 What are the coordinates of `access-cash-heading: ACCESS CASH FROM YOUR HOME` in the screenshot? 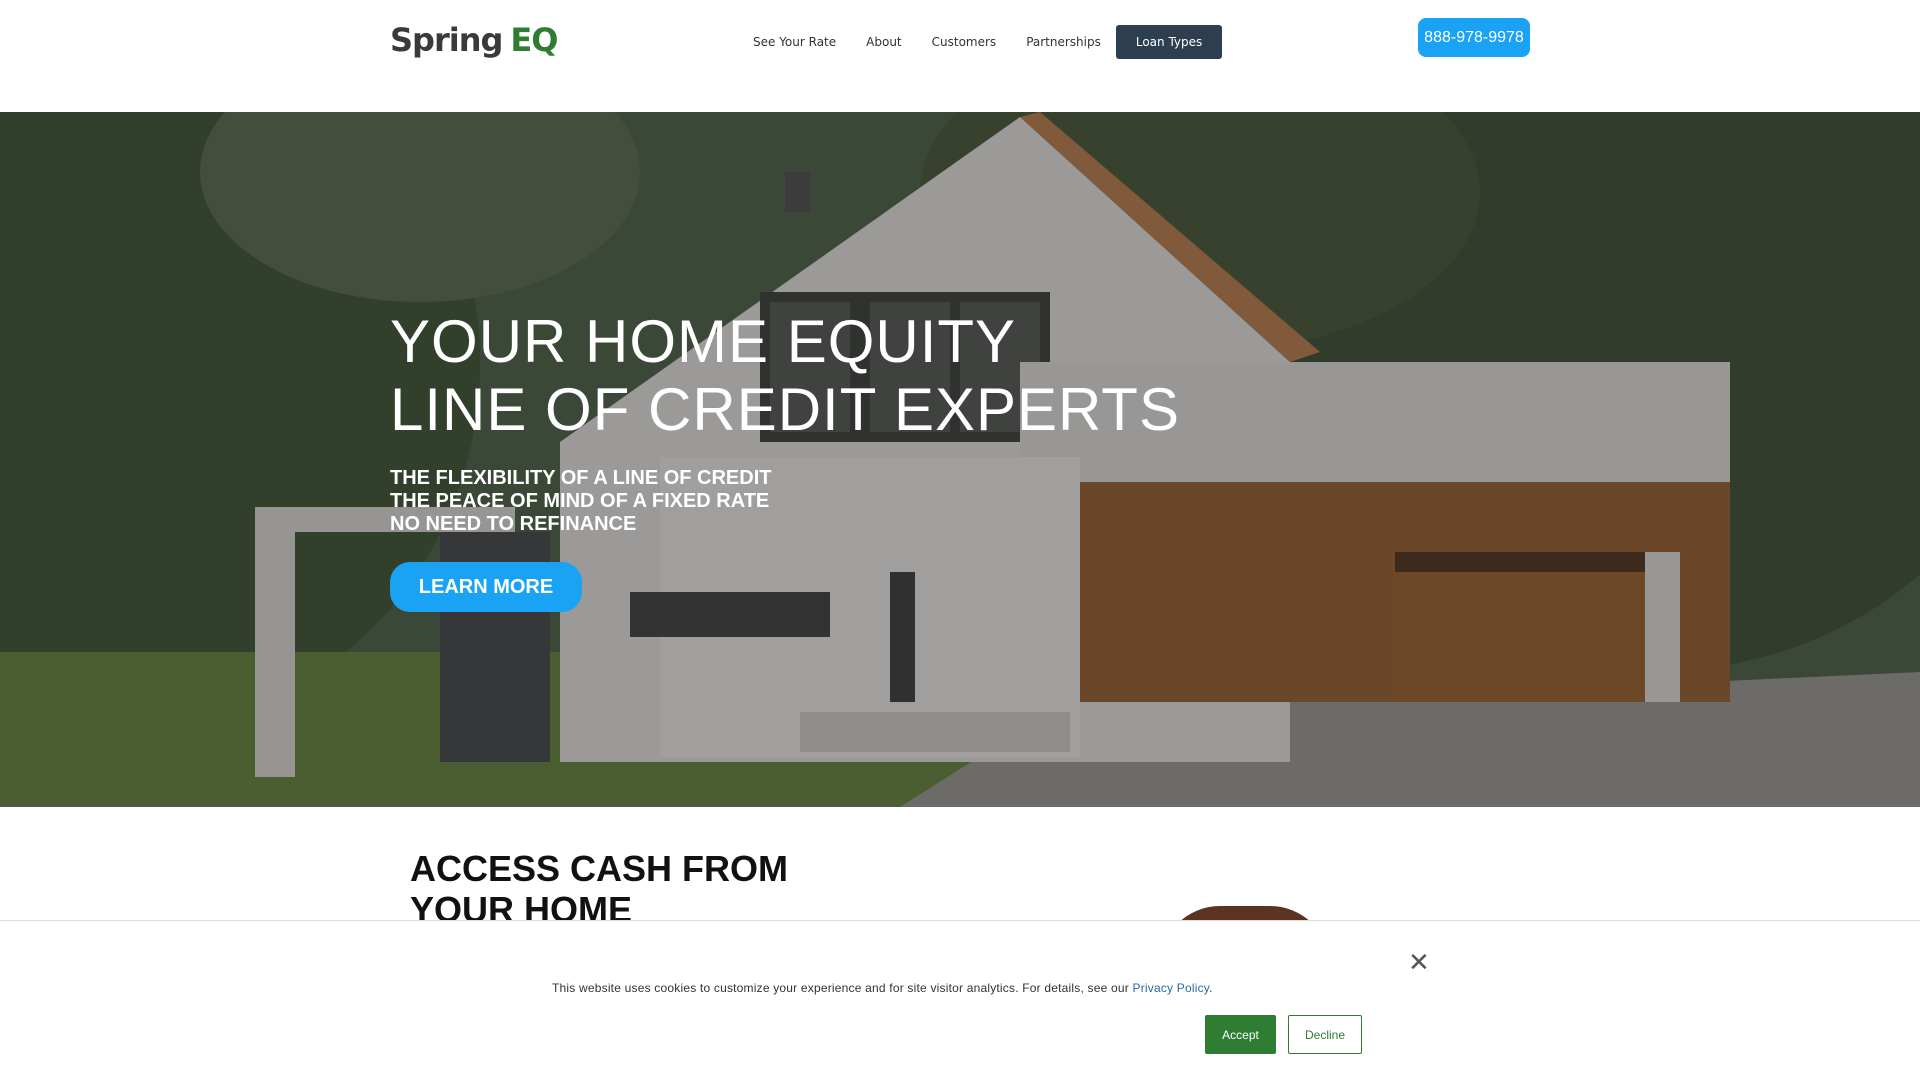 It's located at (599, 889).